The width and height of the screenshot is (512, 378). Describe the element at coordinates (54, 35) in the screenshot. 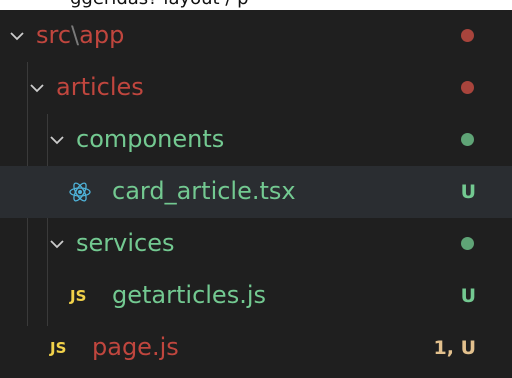

I see `folder-name-src: src` at that location.